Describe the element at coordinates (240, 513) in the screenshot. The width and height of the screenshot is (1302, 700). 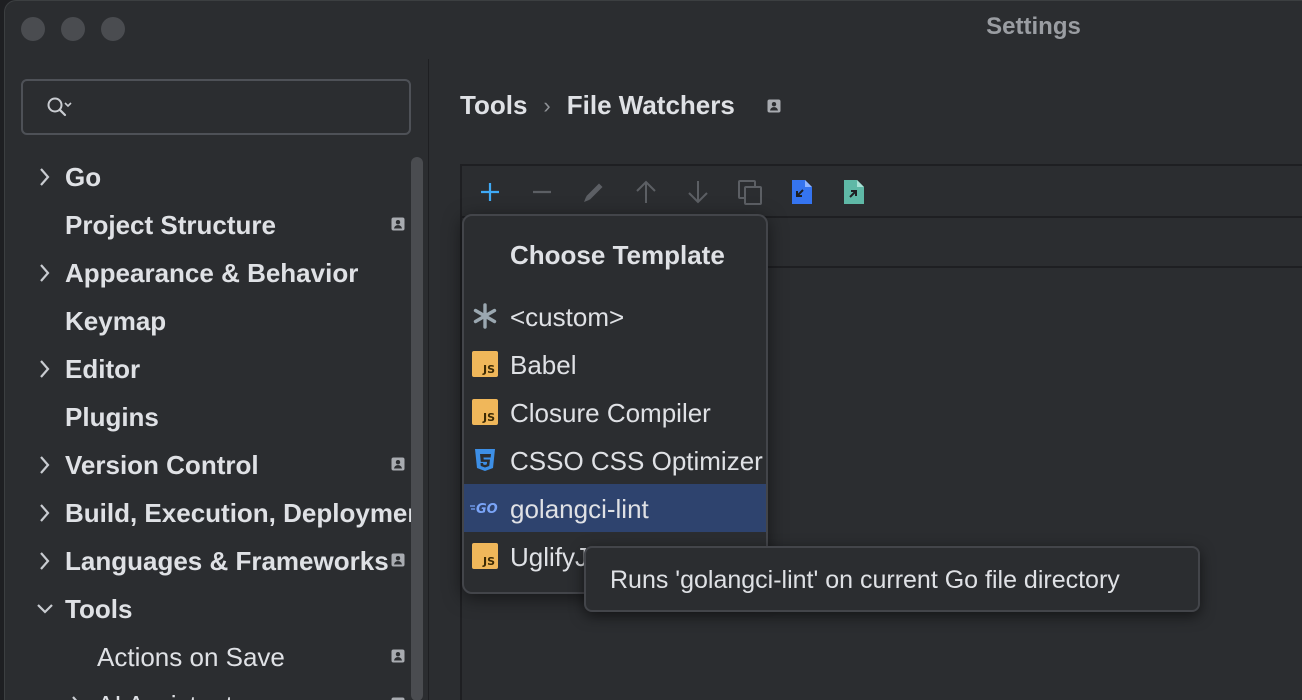
I see `sidebar-item-label: Build, Execution, Deployment` at that location.